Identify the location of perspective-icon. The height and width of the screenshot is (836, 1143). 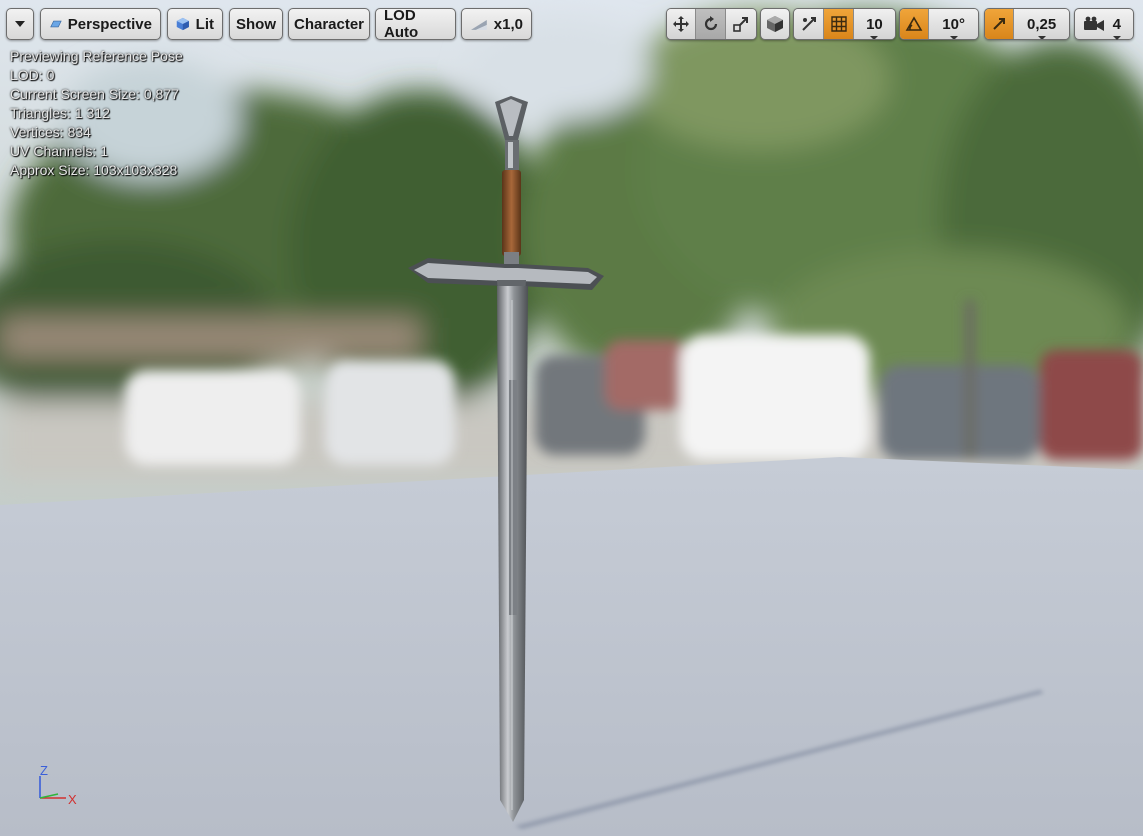
(56, 24).